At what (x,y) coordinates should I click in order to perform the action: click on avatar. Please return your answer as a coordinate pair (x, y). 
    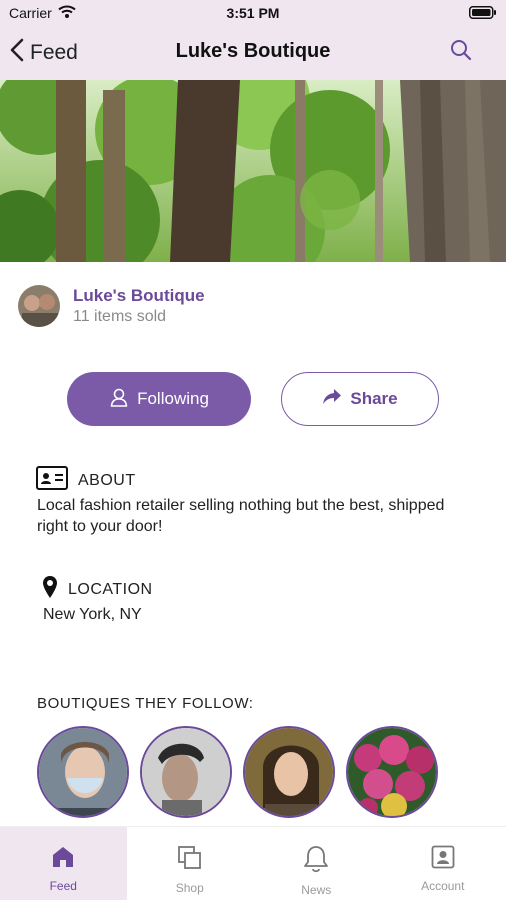
    Looking at the image, I should click on (39, 306).